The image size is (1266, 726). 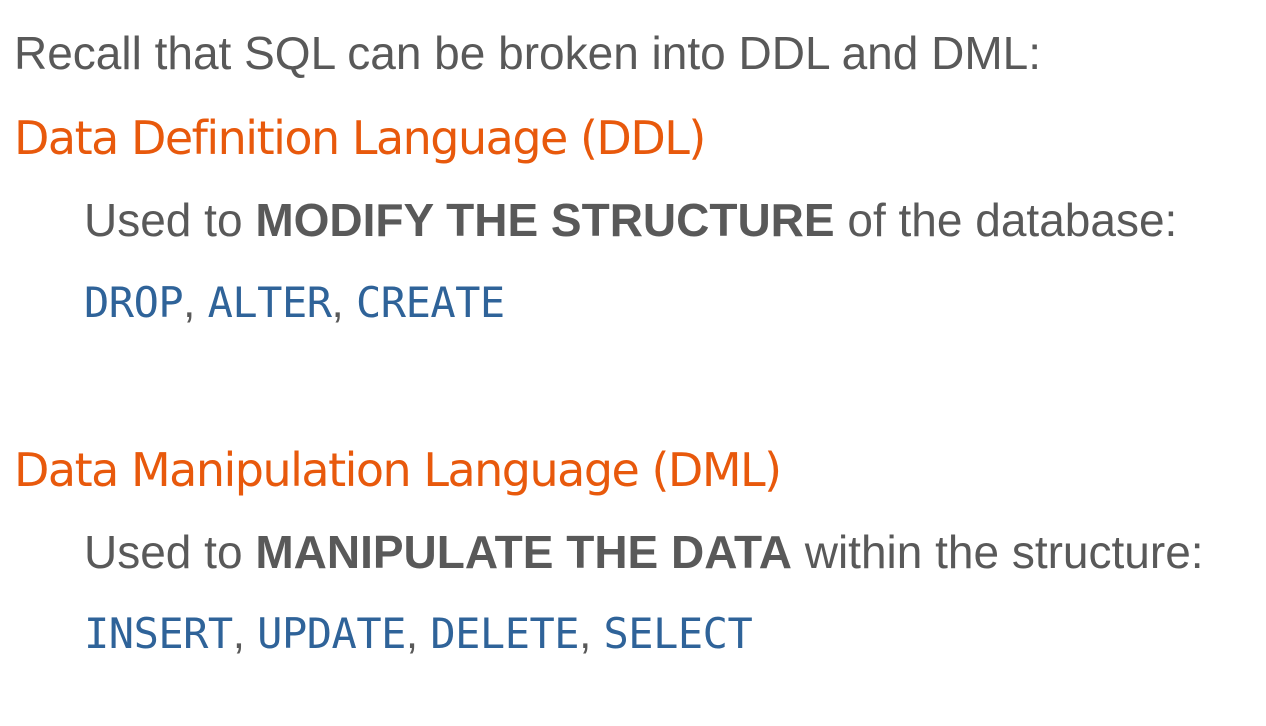 What do you see at coordinates (430, 302) in the screenshot?
I see `ddl-command-create: CREATE` at bounding box center [430, 302].